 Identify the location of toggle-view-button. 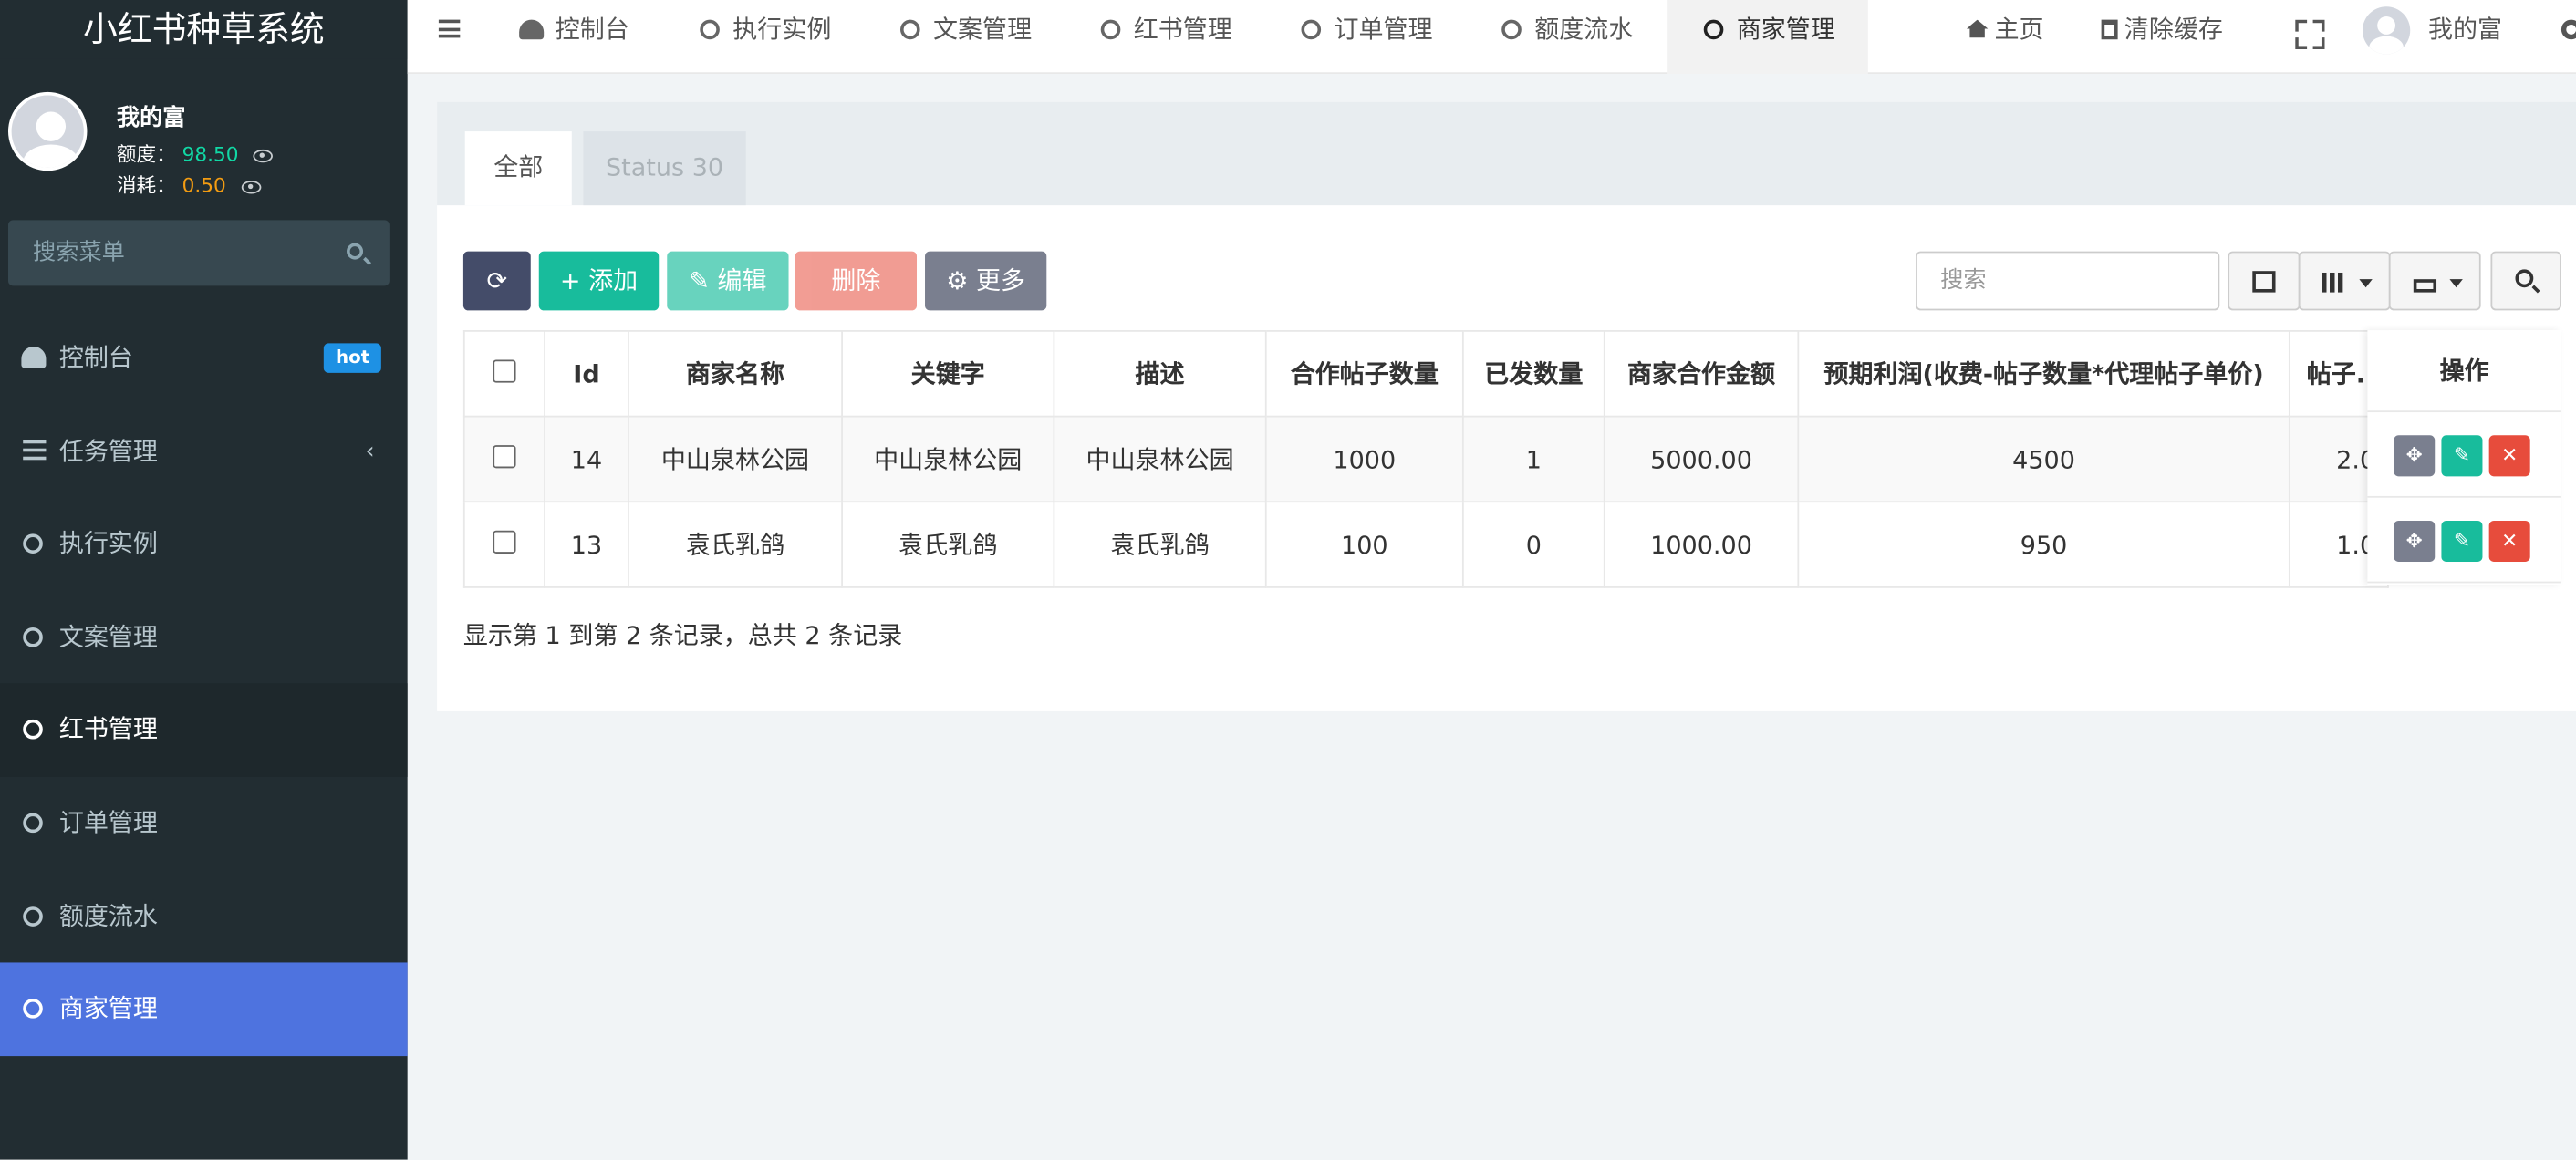
(2264, 281).